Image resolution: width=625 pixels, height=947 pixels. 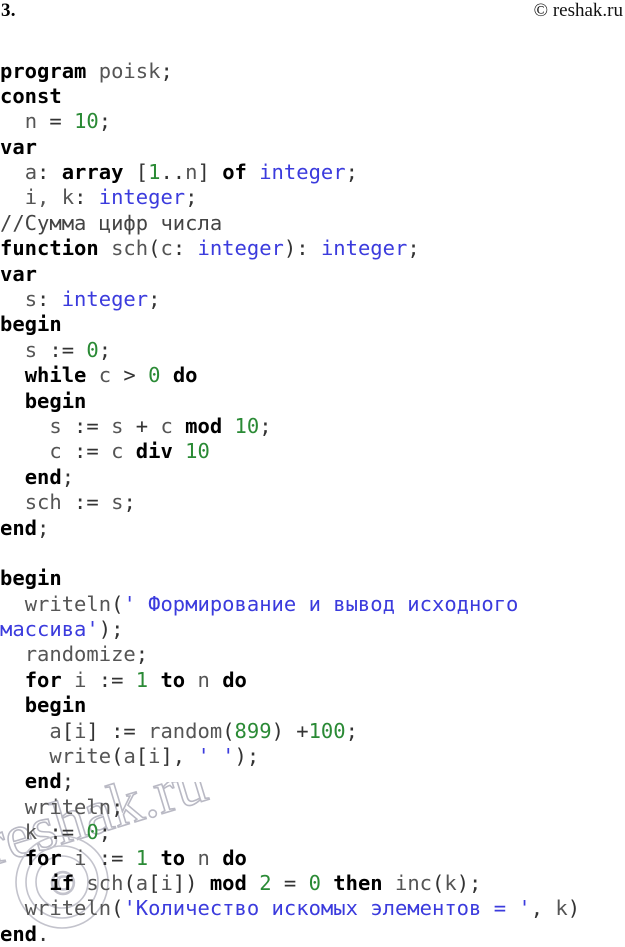 I want to click on code-token-kw: if, so click(x=61, y=883).